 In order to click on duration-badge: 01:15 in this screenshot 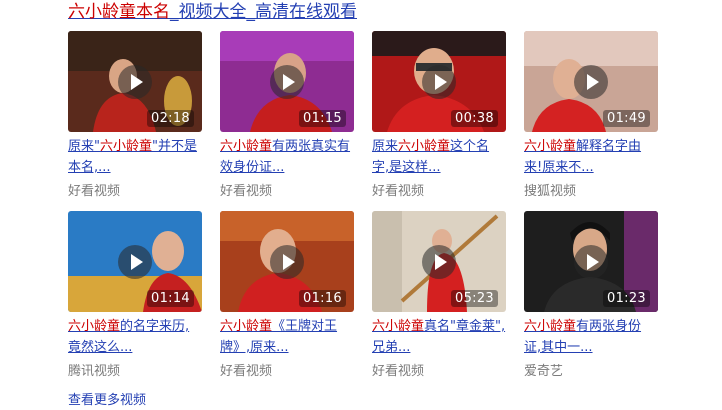, I will do `click(322, 118)`.